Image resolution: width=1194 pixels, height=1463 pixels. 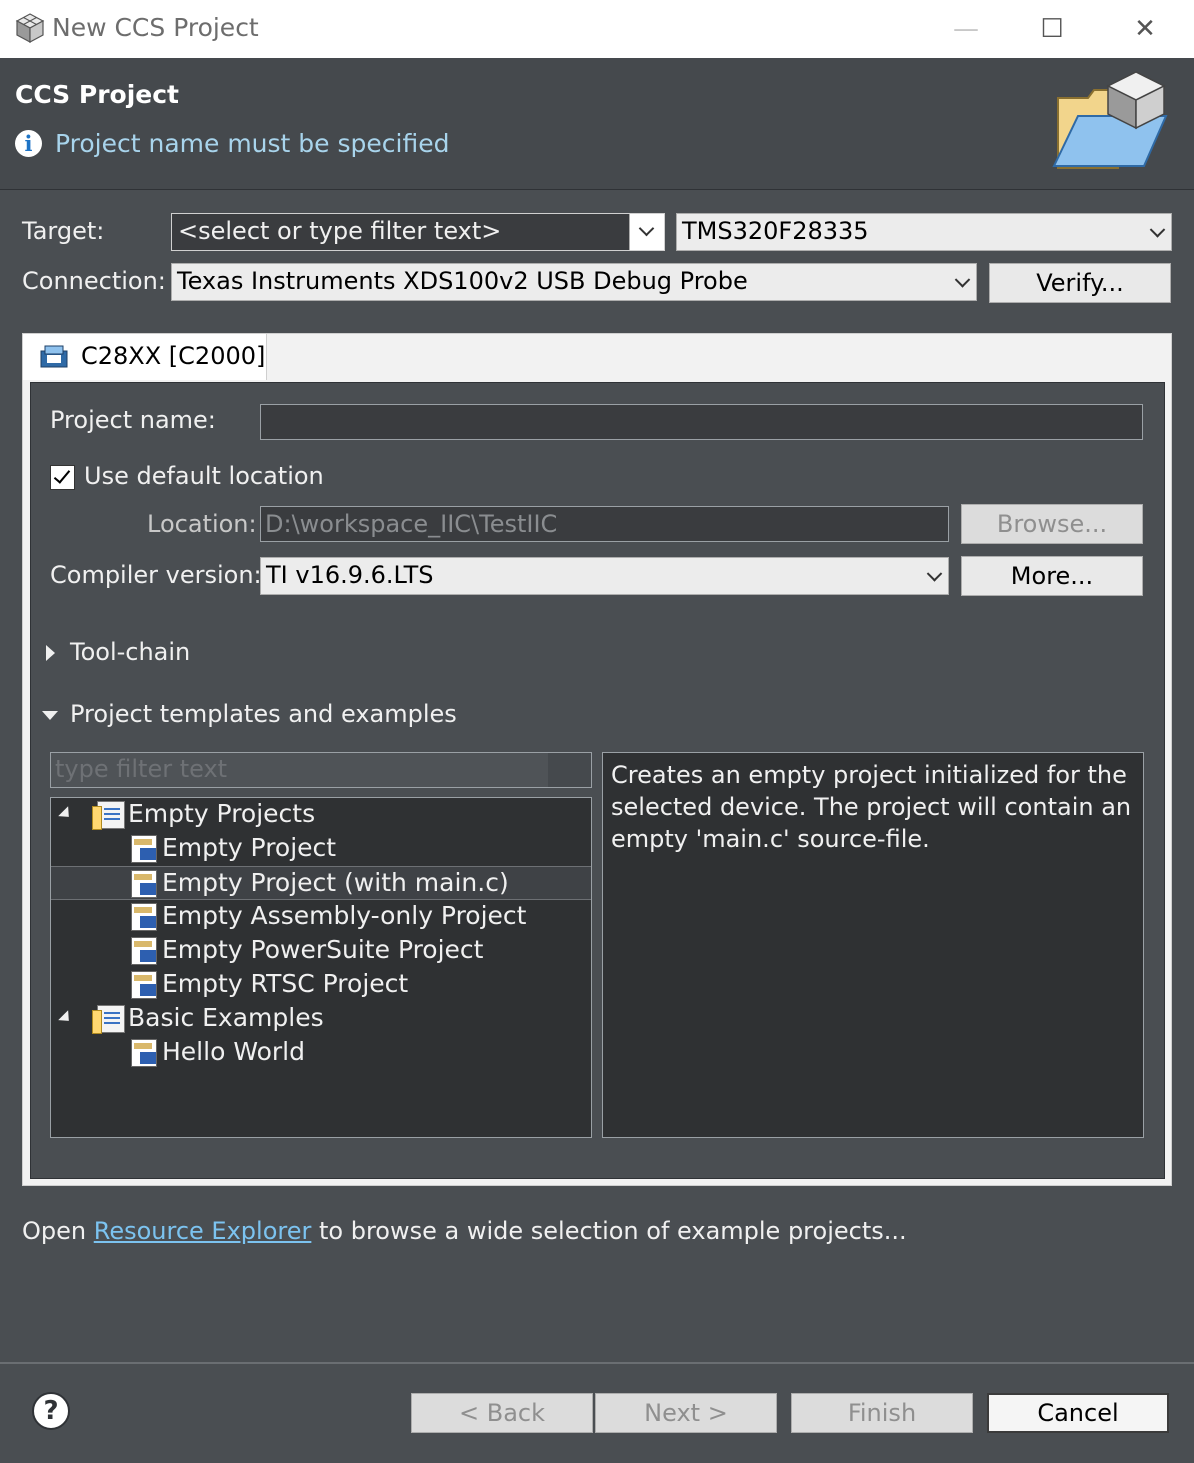 What do you see at coordinates (249, 847) in the screenshot?
I see `tree-item-label: Empty Project` at bounding box center [249, 847].